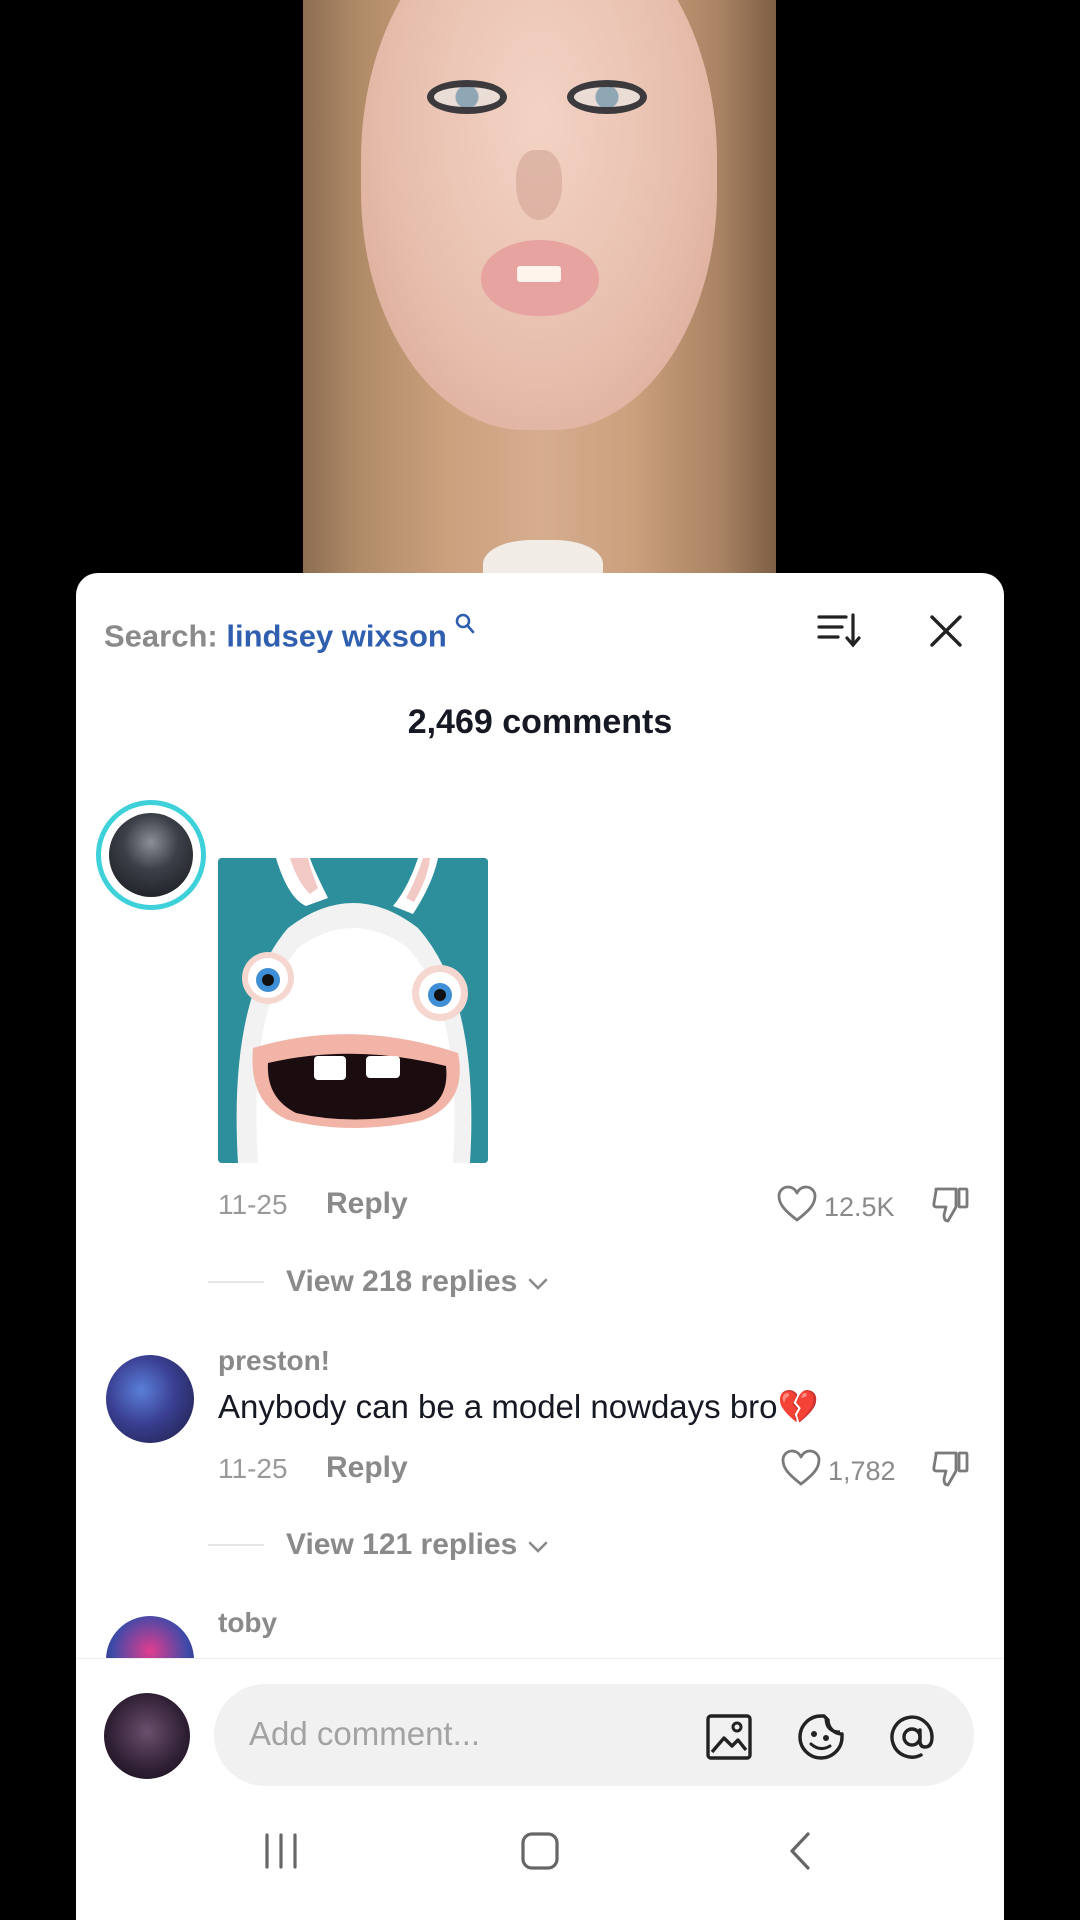 This screenshot has height=1920, width=1080. I want to click on view-replies-label: View 218 replies, so click(402, 1281).